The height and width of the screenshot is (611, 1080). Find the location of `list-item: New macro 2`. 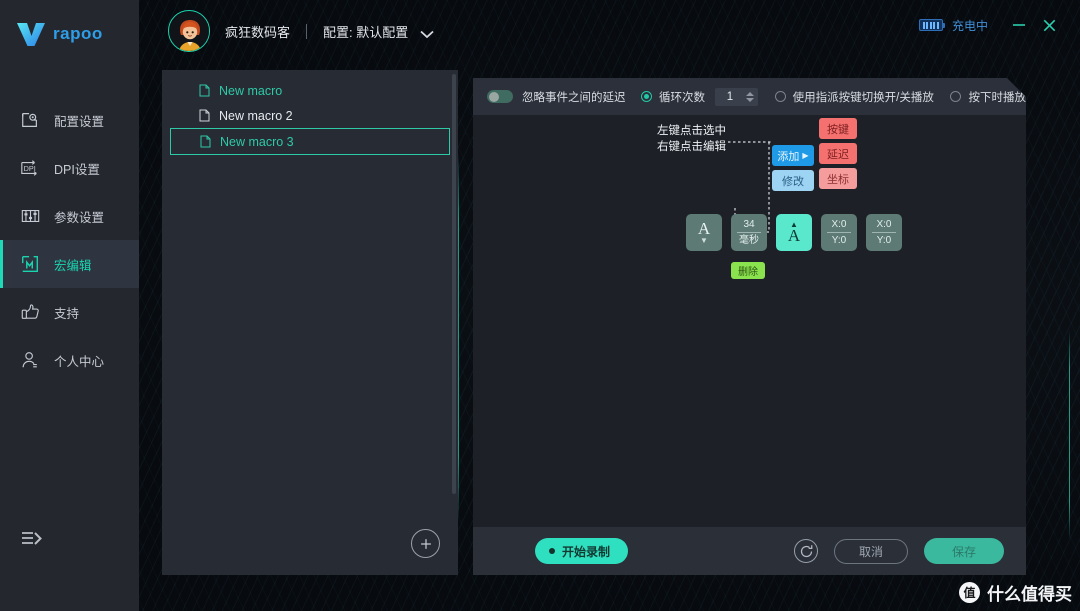

list-item: New macro 2 is located at coordinates (310, 115).